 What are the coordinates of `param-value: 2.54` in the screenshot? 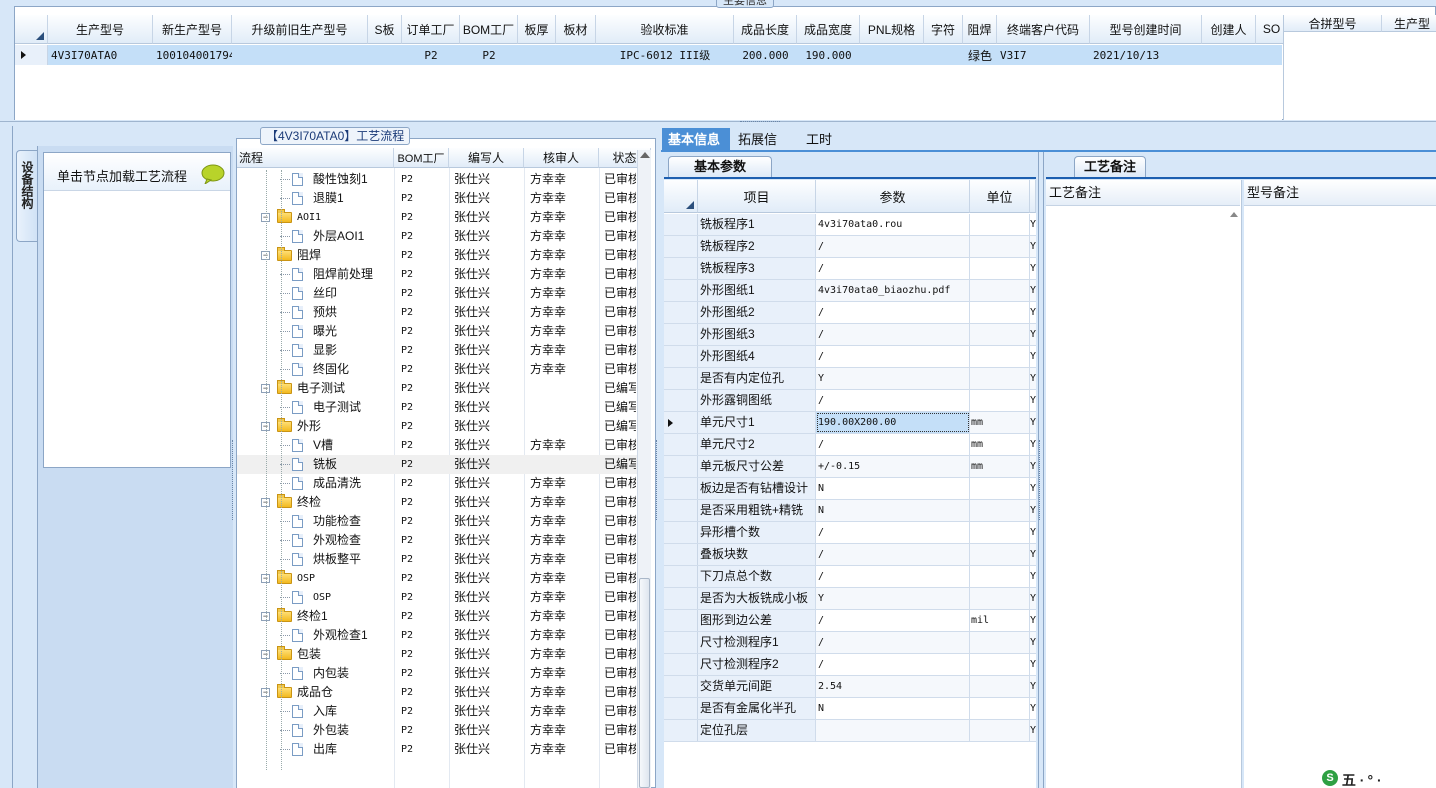 It's located at (893, 686).